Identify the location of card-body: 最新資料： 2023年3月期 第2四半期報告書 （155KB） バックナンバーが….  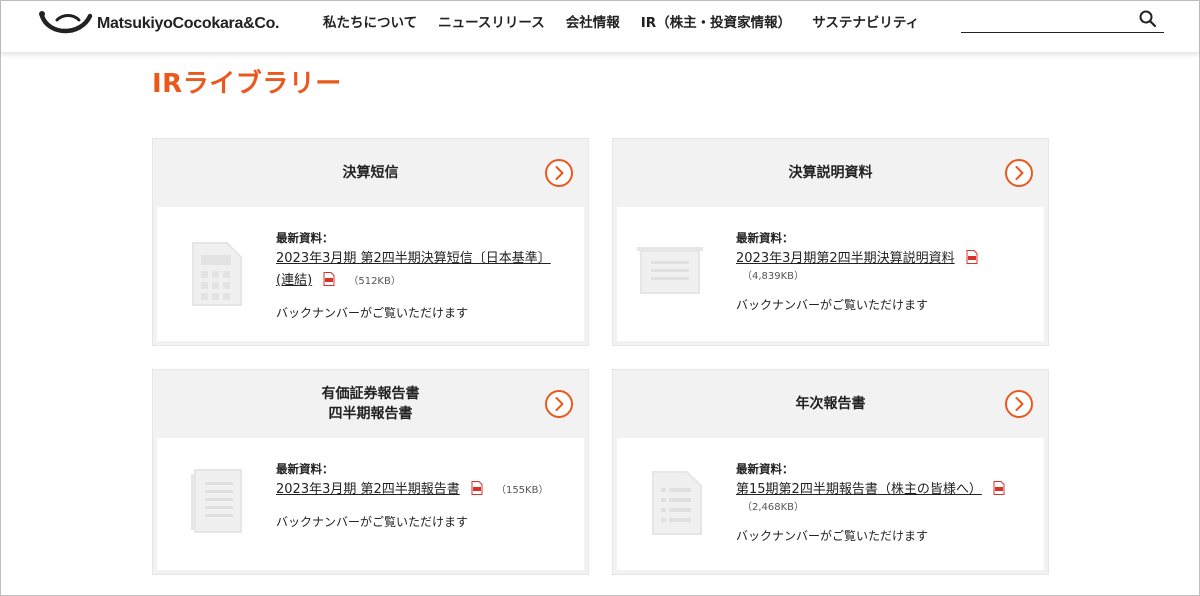
(370, 504).